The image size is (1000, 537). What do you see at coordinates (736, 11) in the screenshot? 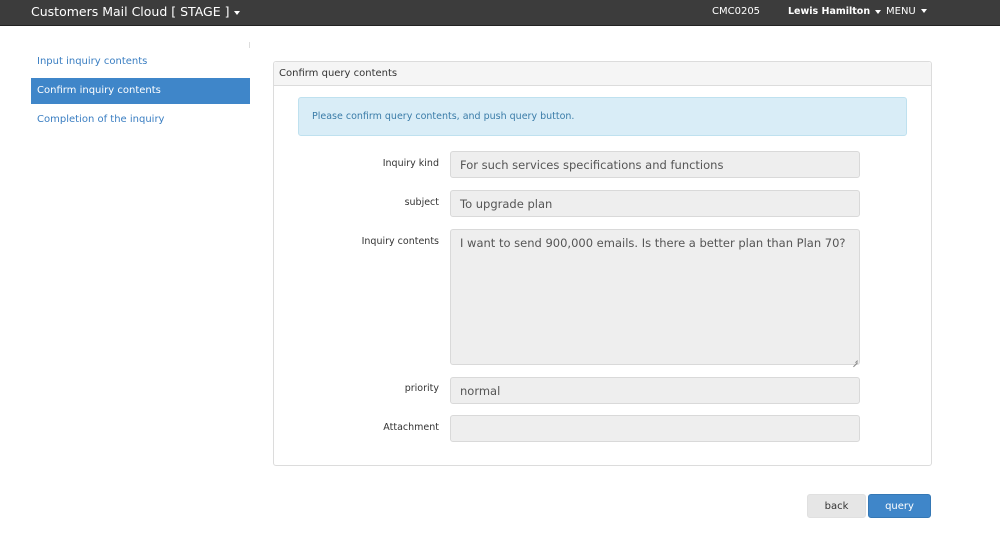
I see `screen-code: CMC0205` at bounding box center [736, 11].